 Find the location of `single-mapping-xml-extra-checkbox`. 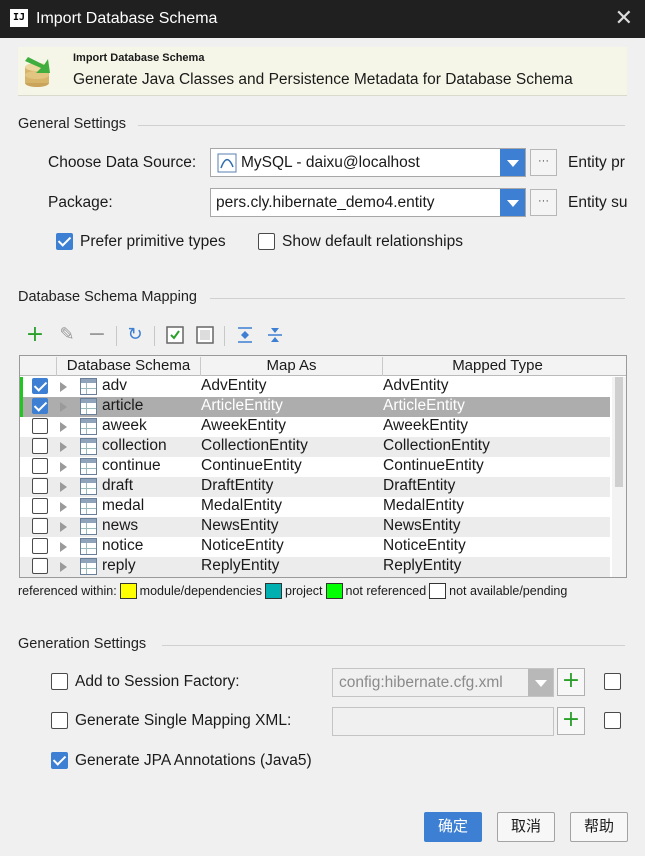

single-mapping-xml-extra-checkbox is located at coordinates (612, 720).